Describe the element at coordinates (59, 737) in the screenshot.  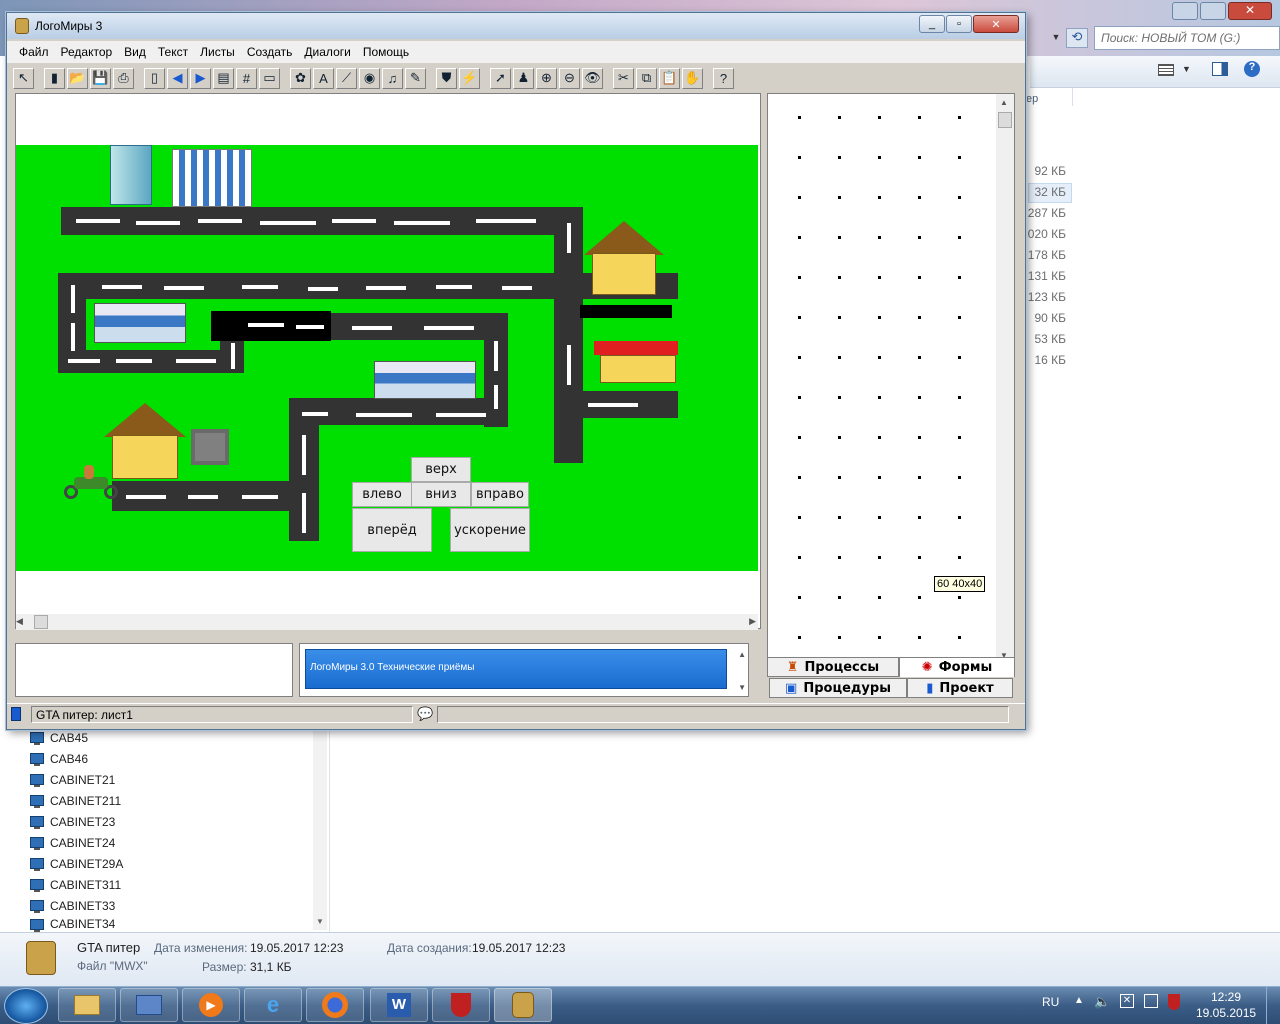
I see `network-computer-item: CAB45` at that location.